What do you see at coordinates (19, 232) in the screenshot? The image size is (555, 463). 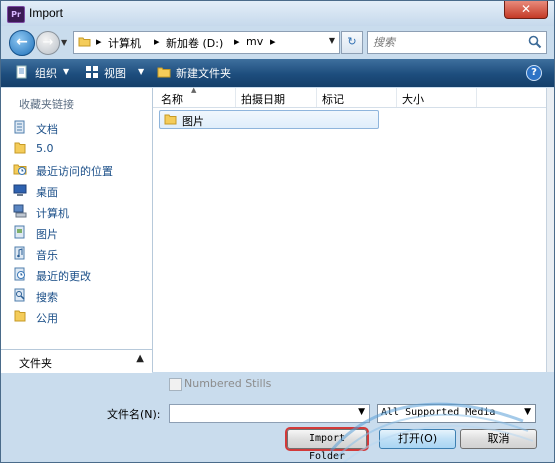 I see `pictures-icon` at bounding box center [19, 232].